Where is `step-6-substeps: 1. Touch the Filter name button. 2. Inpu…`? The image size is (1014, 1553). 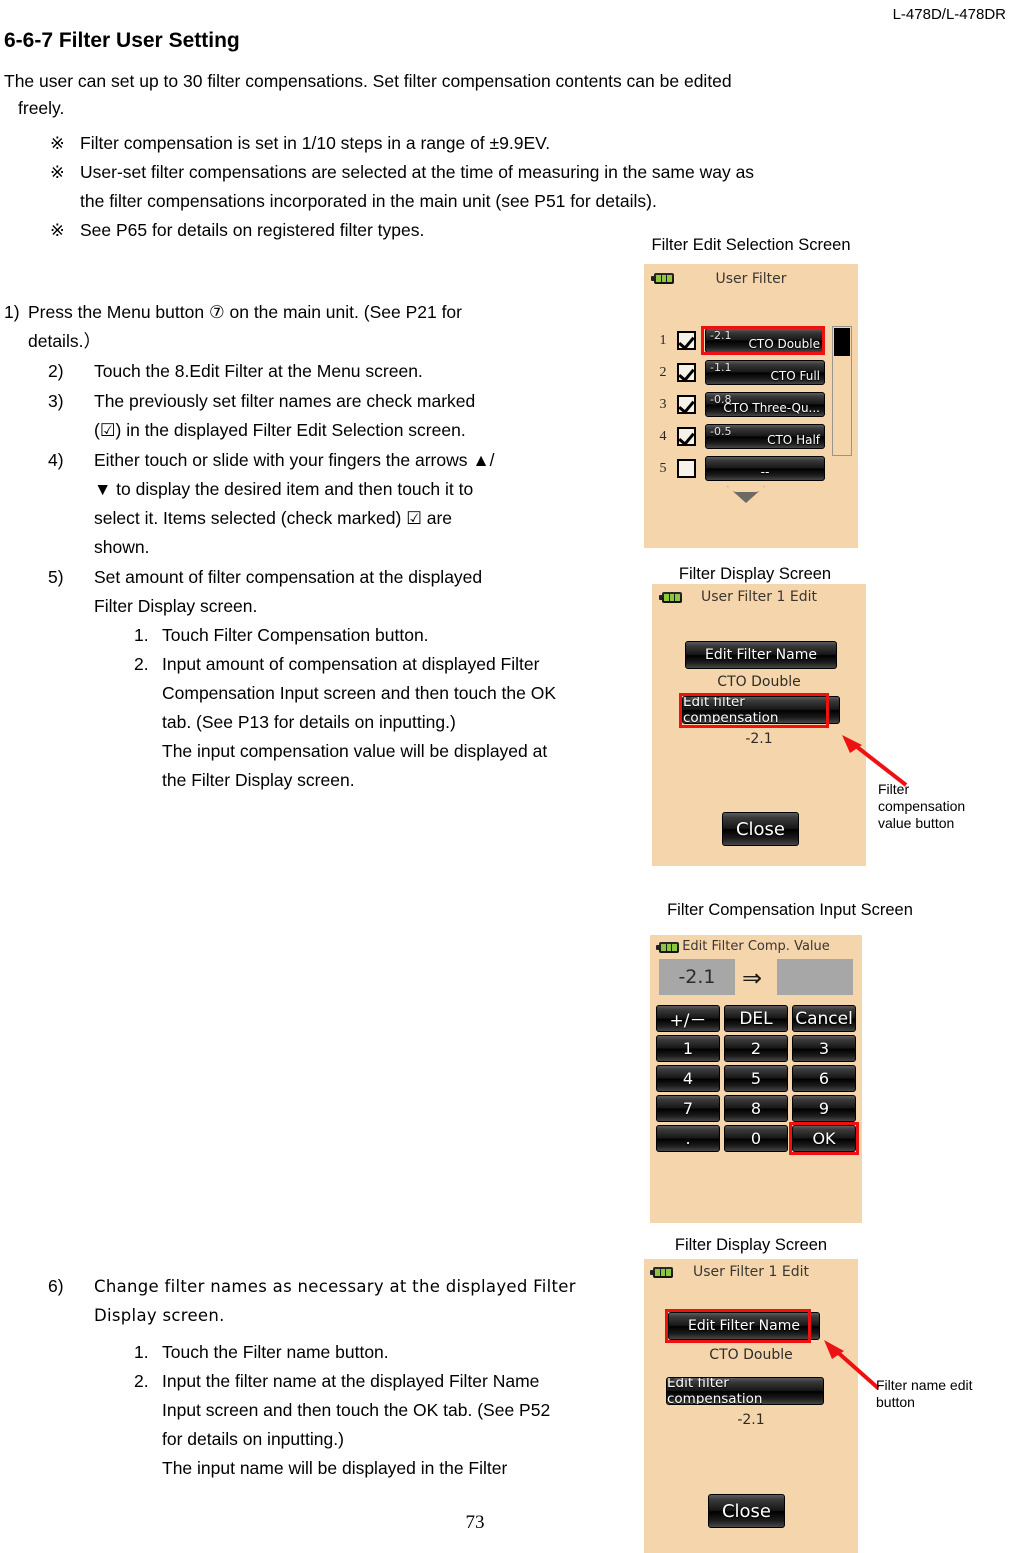 step-6-substeps: 1. Touch the Filter name button. 2. Inpu… is located at coordinates (376, 1410).